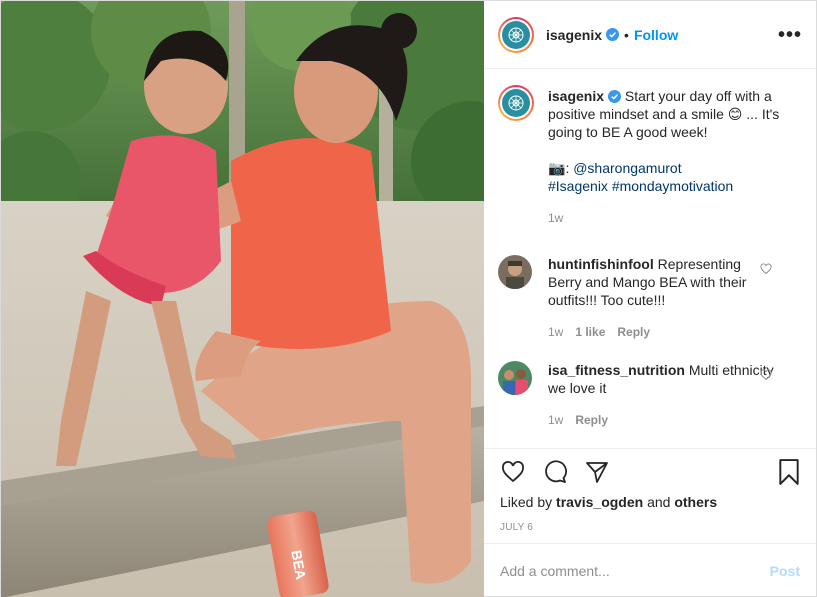 This screenshot has height=597, width=817. What do you see at coordinates (656, 35) in the screenshot?
I see `follow-button: Follow` at bounding box center [656, 35].